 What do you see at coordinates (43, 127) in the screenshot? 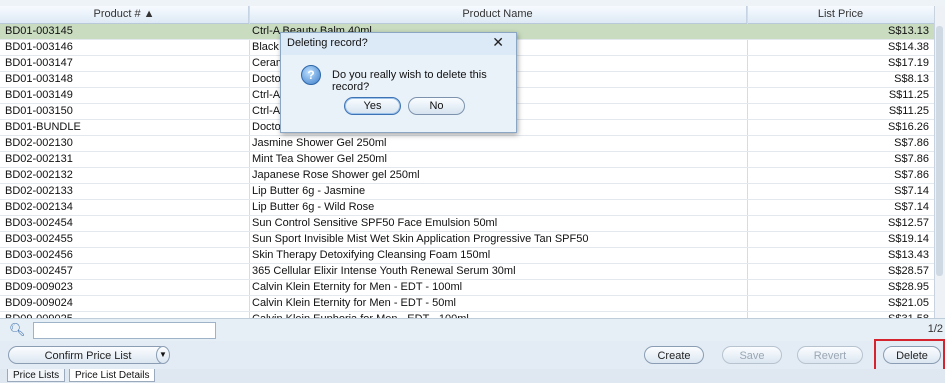
I see `cell-product-number: BD01-BUNDLE` at bounding box center [43, 127].